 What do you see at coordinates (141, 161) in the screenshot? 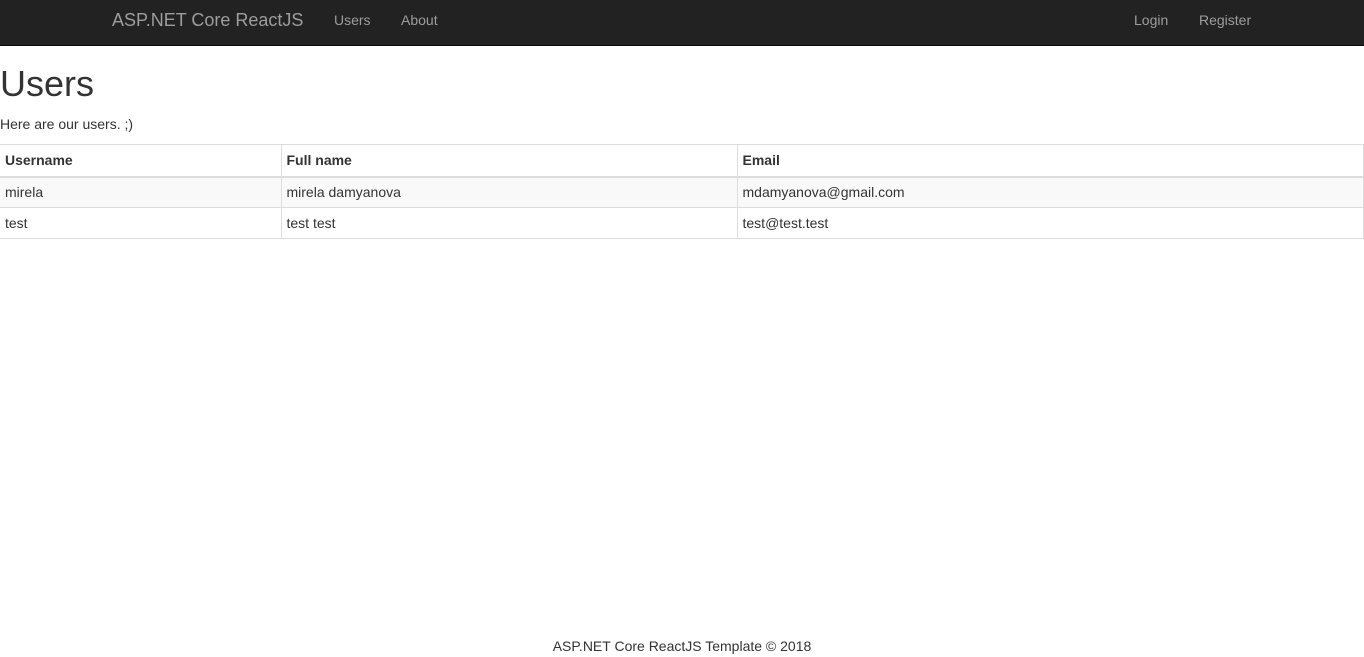
I see `column-header-username: Username` at bounding box center [141, 161].